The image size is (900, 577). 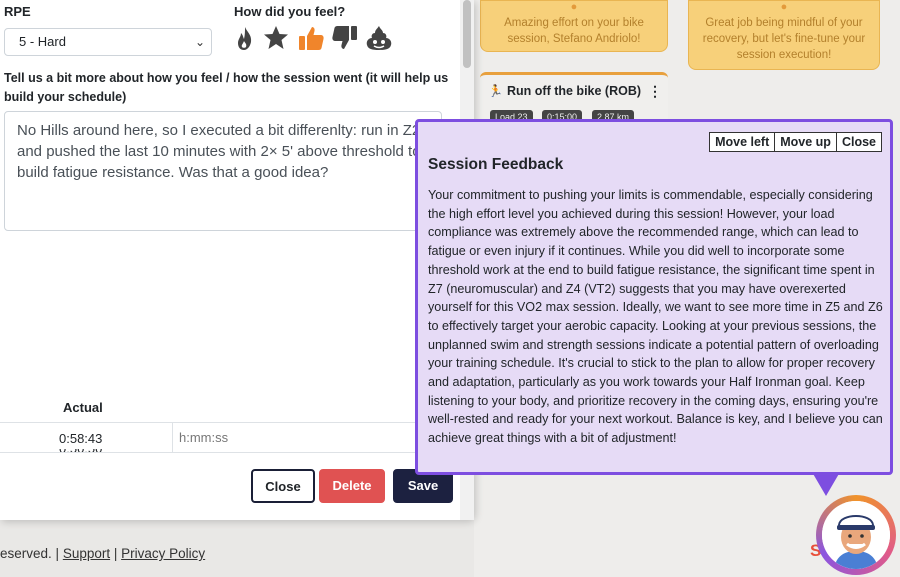 I want to click on feel-label: How did you feel?, so click(x=290, y=11).